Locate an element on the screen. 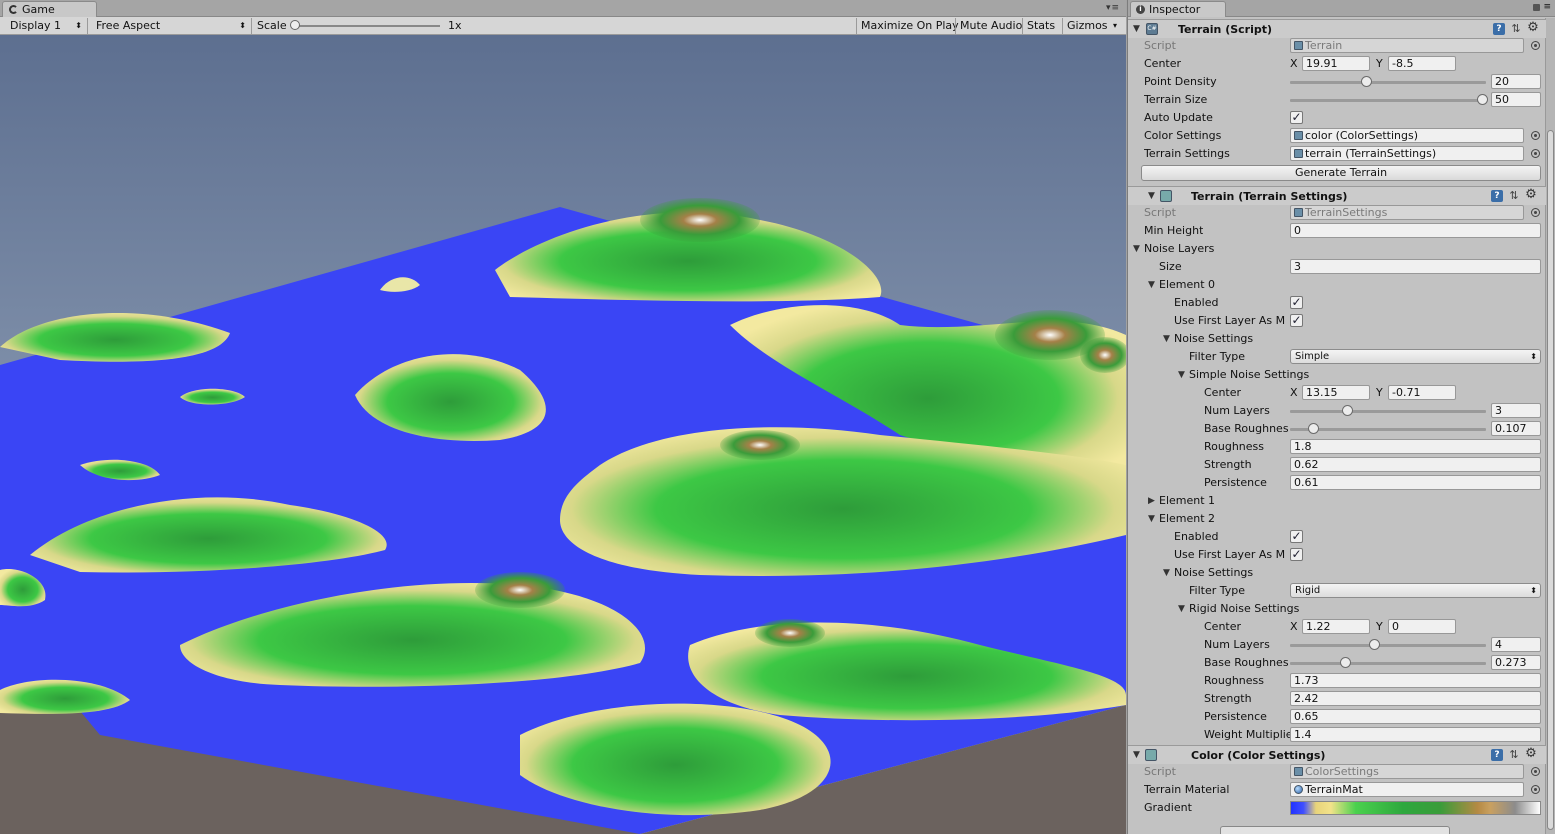 The height and width of the screenshot is (834, 1555). num-layers-field: 4 is located at coordinates (1516, 644).